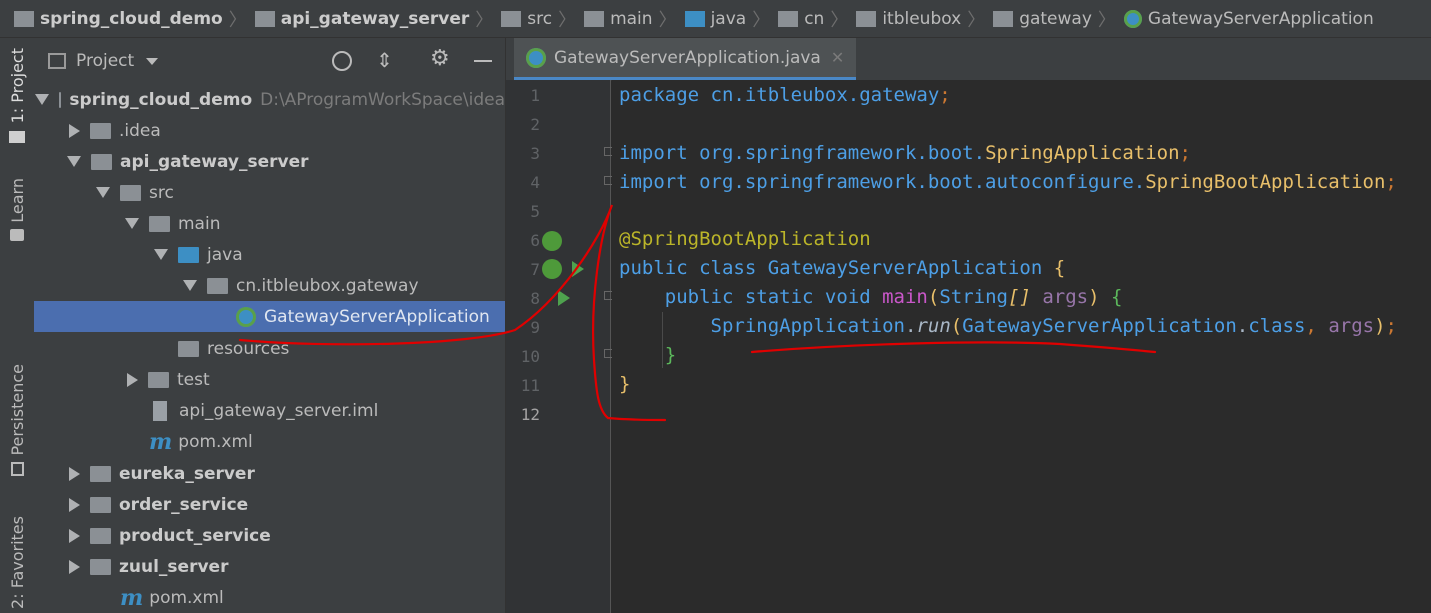 This screenshot has width=1431, height=613. I want to click on minimize-icon, so click(483, 61).